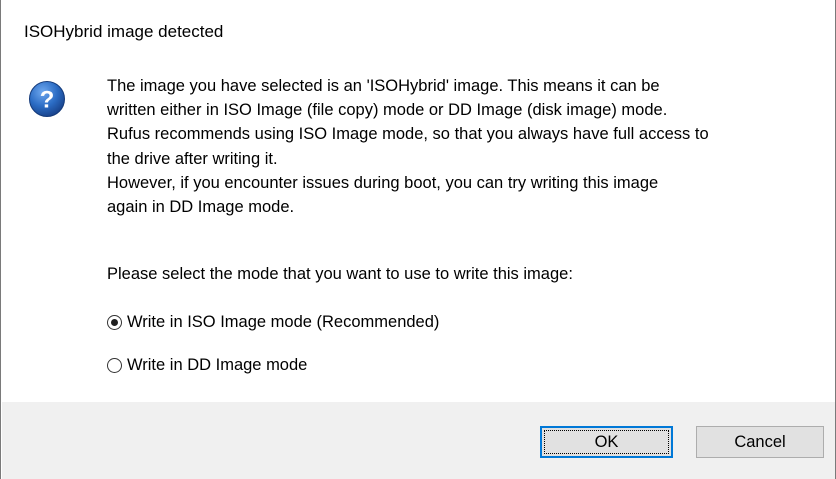  Describe the element at coordinates (283, 322) in the screenshot. I see `radio-iso-mode-label: Write in ISO Image mode (Recommended)` at that location.